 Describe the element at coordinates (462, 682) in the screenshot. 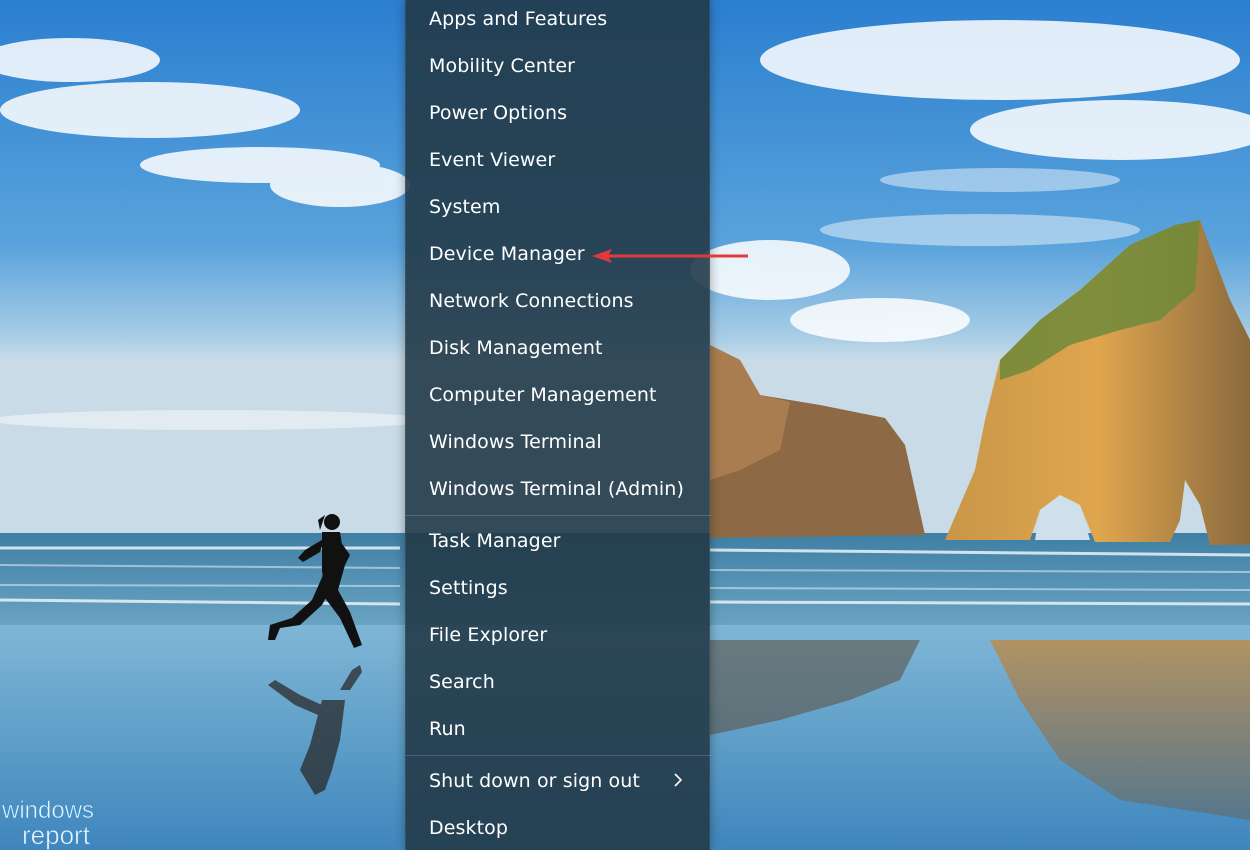

I see `menu-item-label: Search` at that location.